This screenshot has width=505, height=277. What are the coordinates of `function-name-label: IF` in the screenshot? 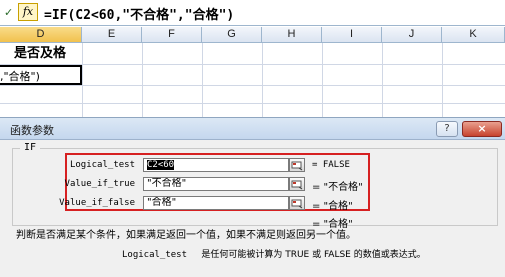 It's located at (30, 147).